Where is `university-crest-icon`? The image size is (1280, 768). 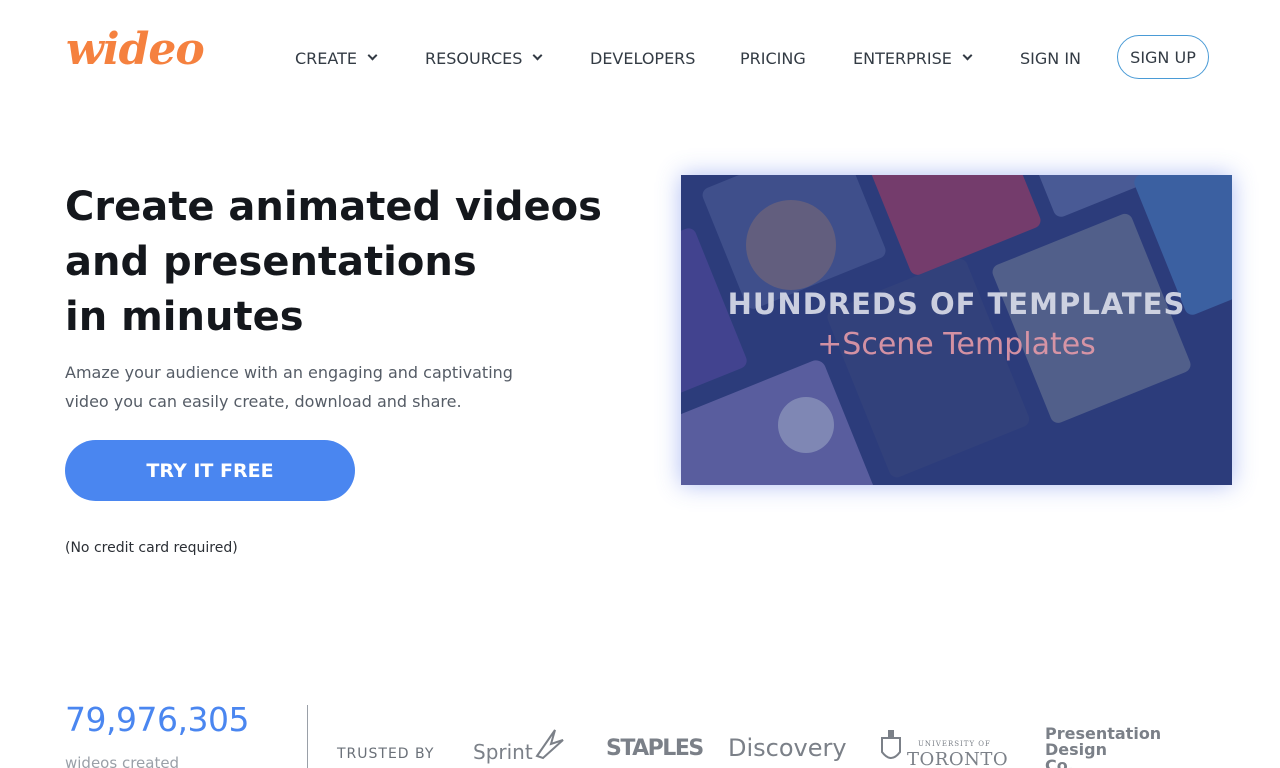 university-crest-icon is located at coordinates (891, 744).